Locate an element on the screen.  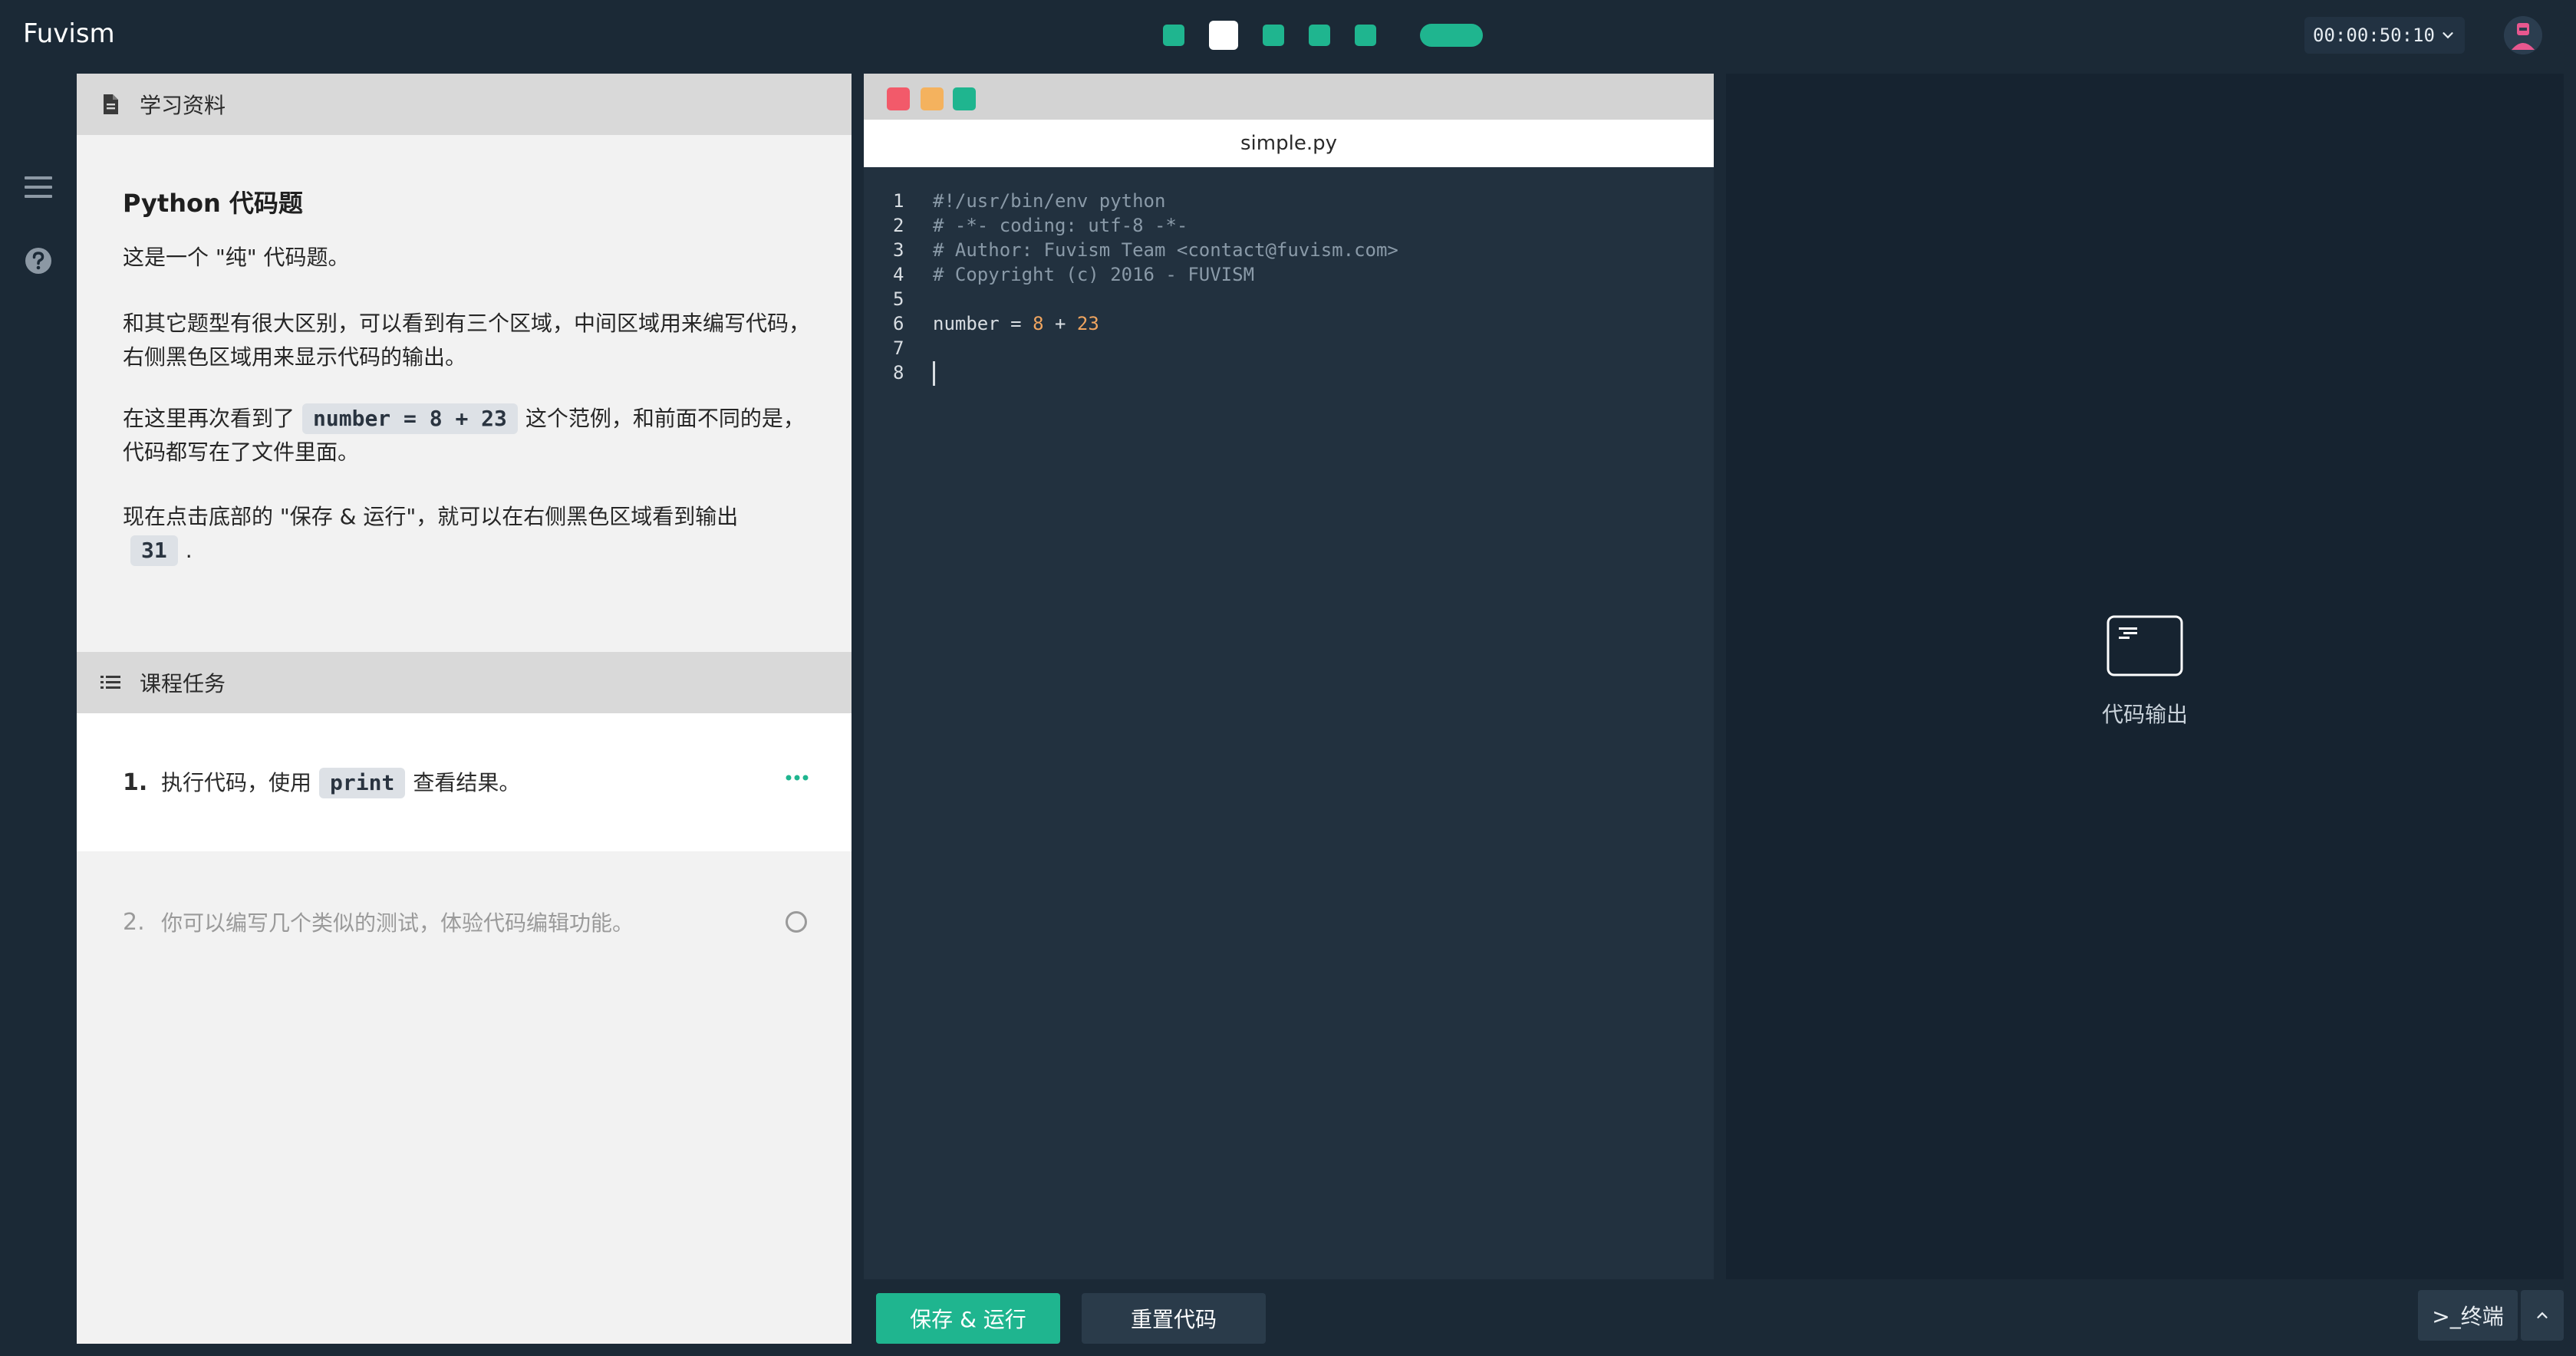
timer-value: 00:00:50:10 is located at coordinates (2374, 35).